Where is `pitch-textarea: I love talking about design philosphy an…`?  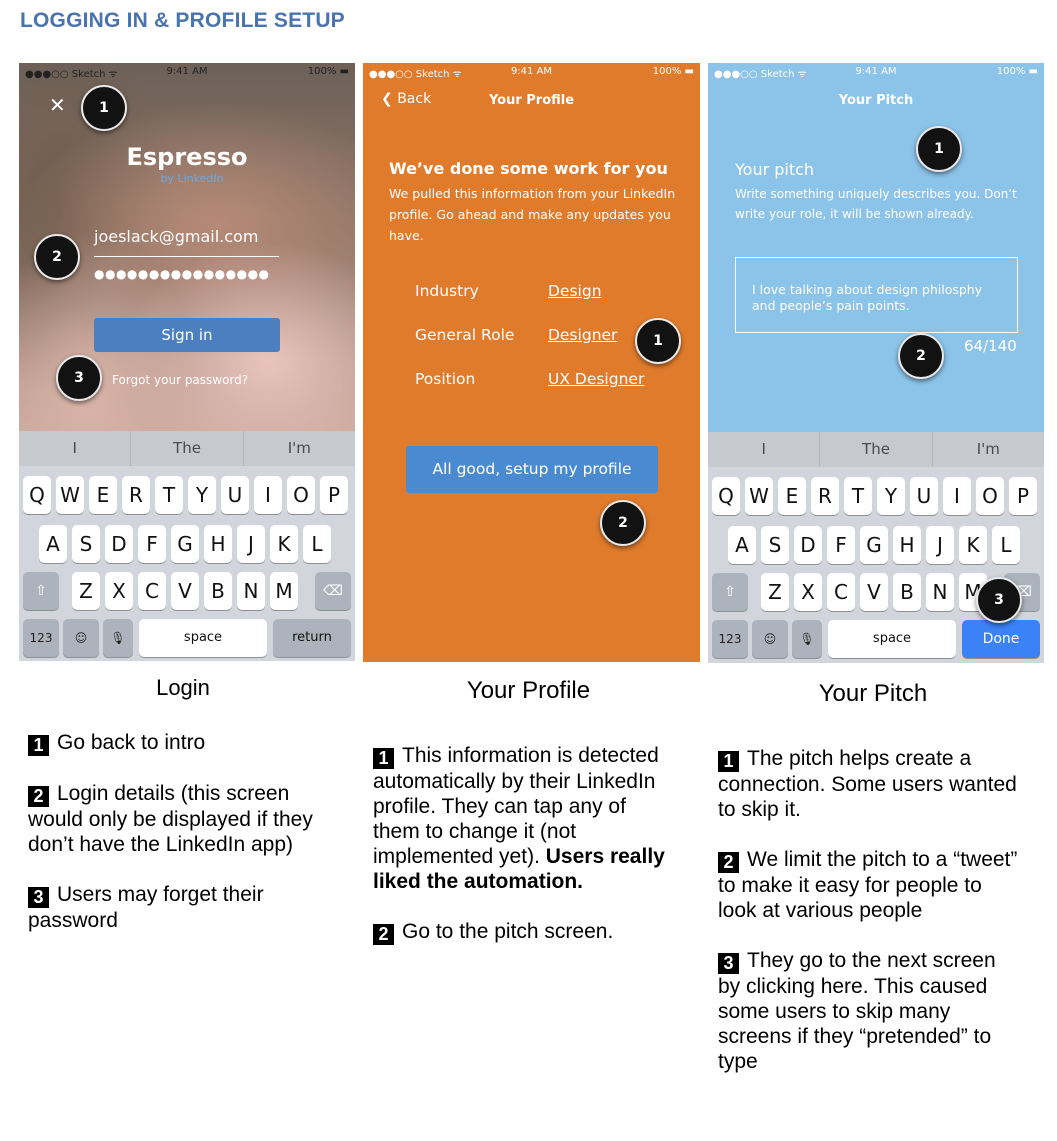
pitch-textarea: I love talking about design philosphy an… is located at coordinates (876, 295).